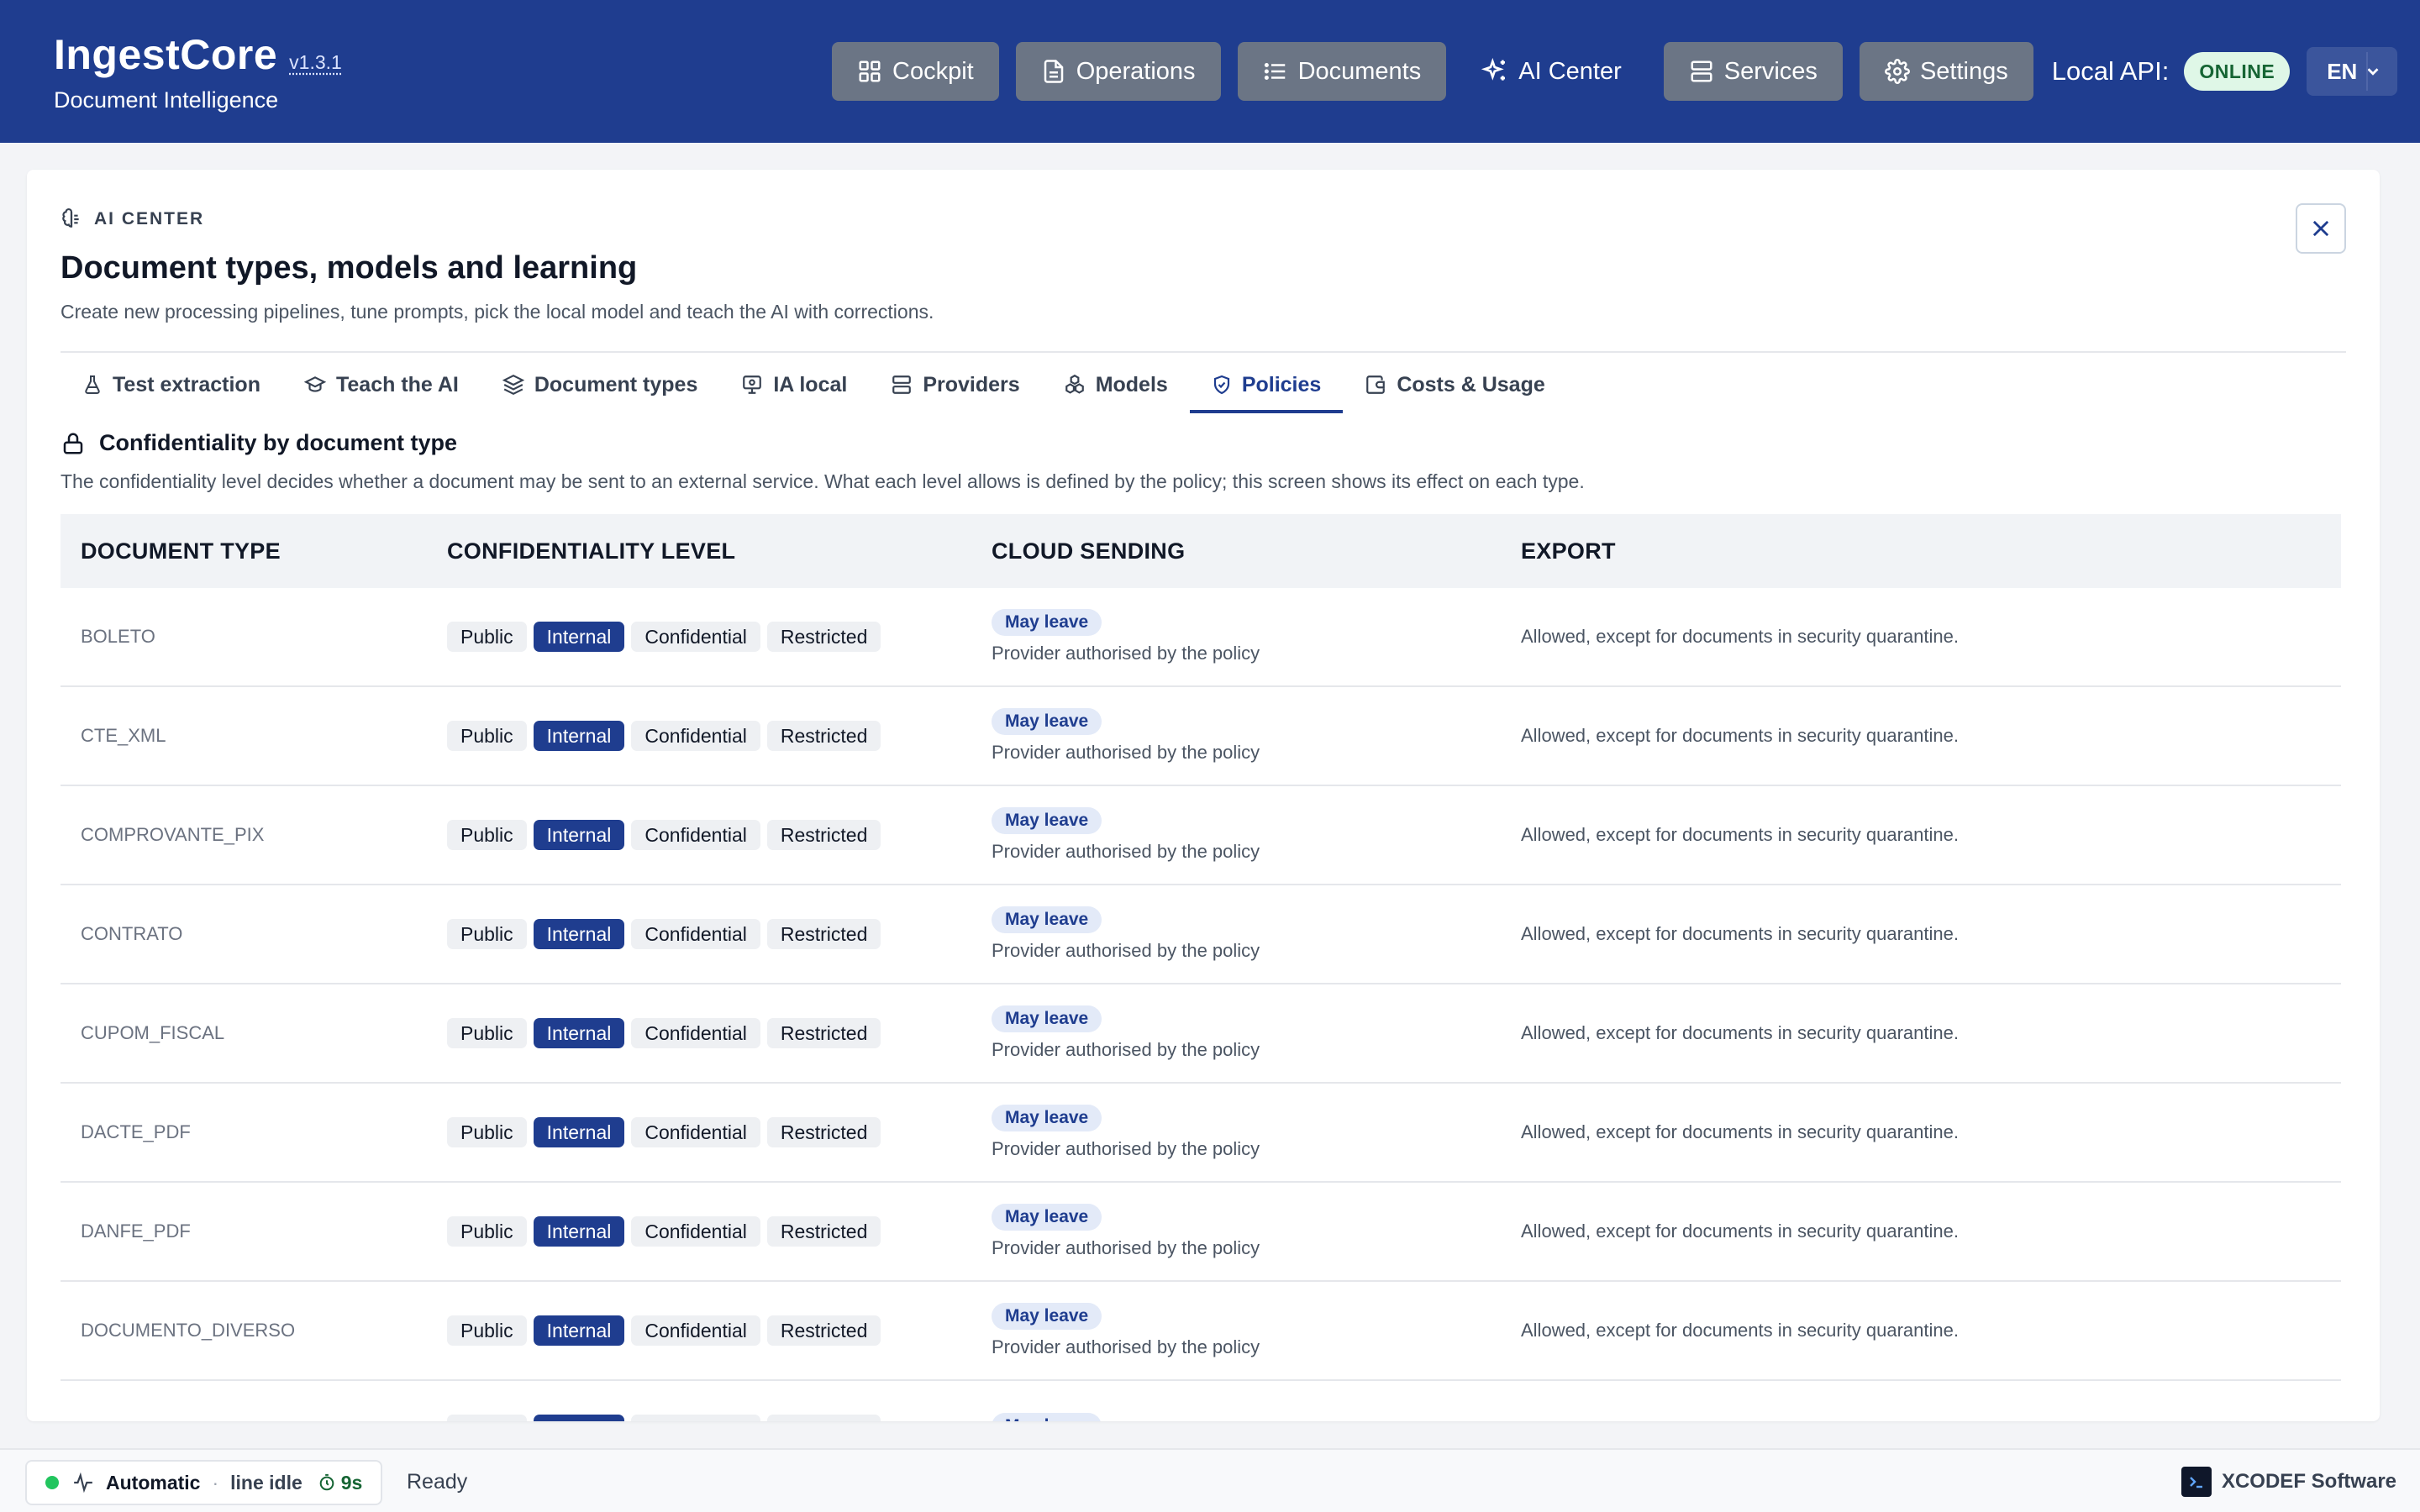  What do you see at coordinates (171, 384) in the screenshot?
I see `tab-test-extraction: Test extraction` at bounding box center [171, 384].